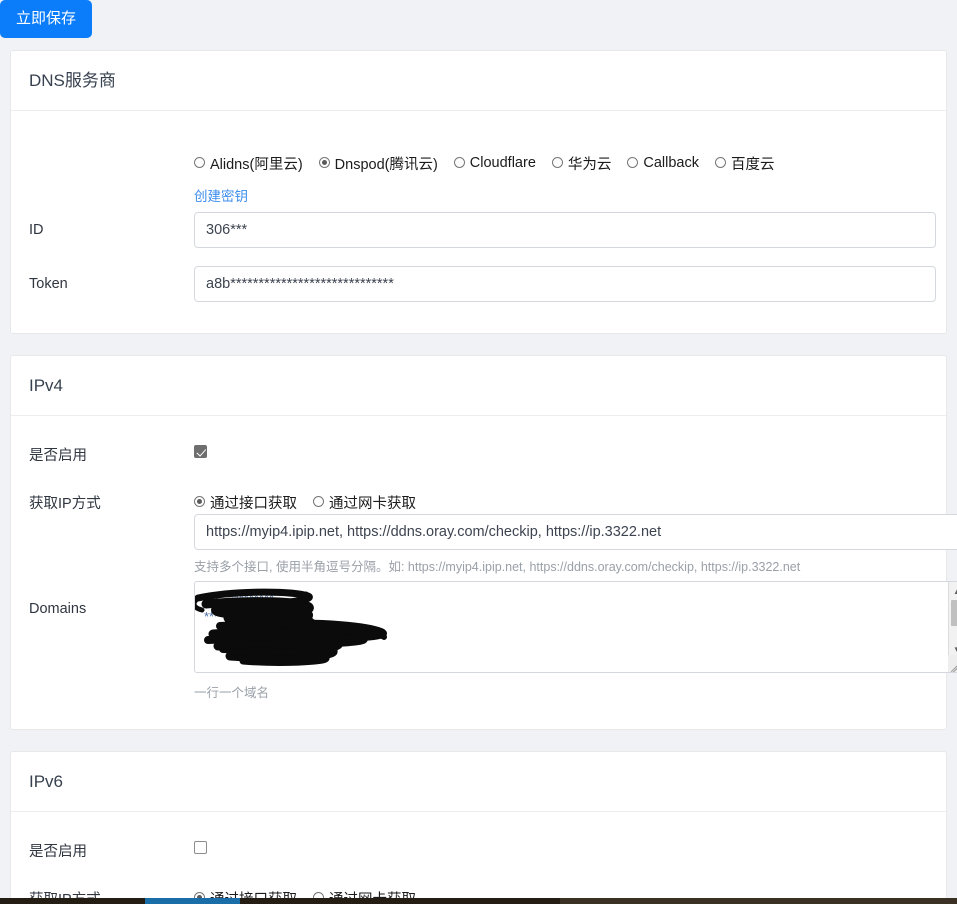  Describe the element at coordinates (256, 165) in the screenshot. I see `radio-alidns-label: Alidns(阿里云)` at that location.